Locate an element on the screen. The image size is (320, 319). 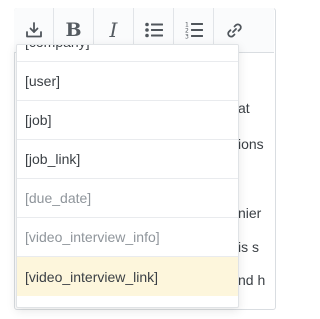
italic-icon: I is located at coordinates (113, 30).